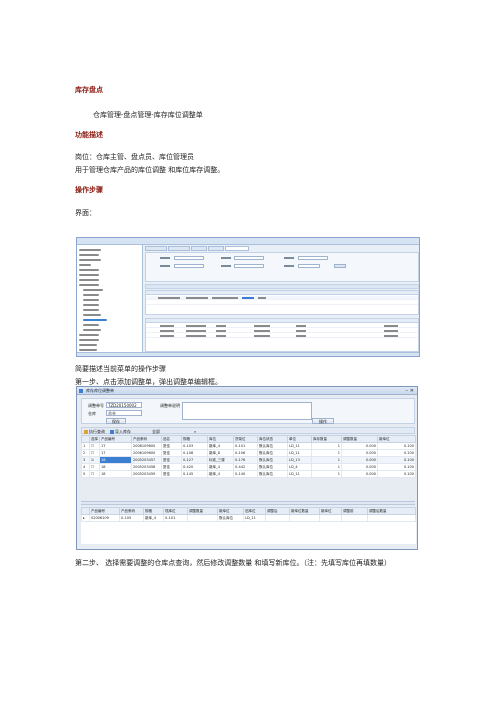  I want to click on column-header: 货架位, so click(245, 439).